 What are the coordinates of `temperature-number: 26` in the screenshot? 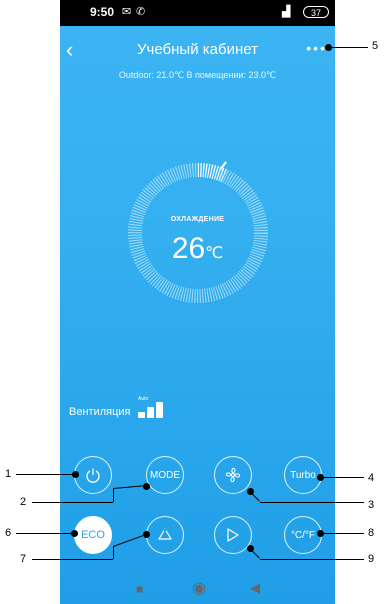 It's located at (188, 248).